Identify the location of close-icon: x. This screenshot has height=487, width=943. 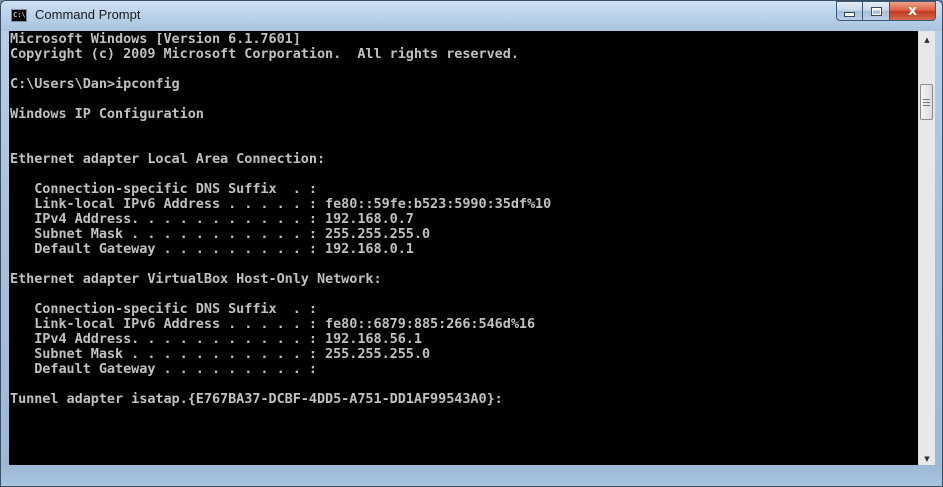
(912, 11).